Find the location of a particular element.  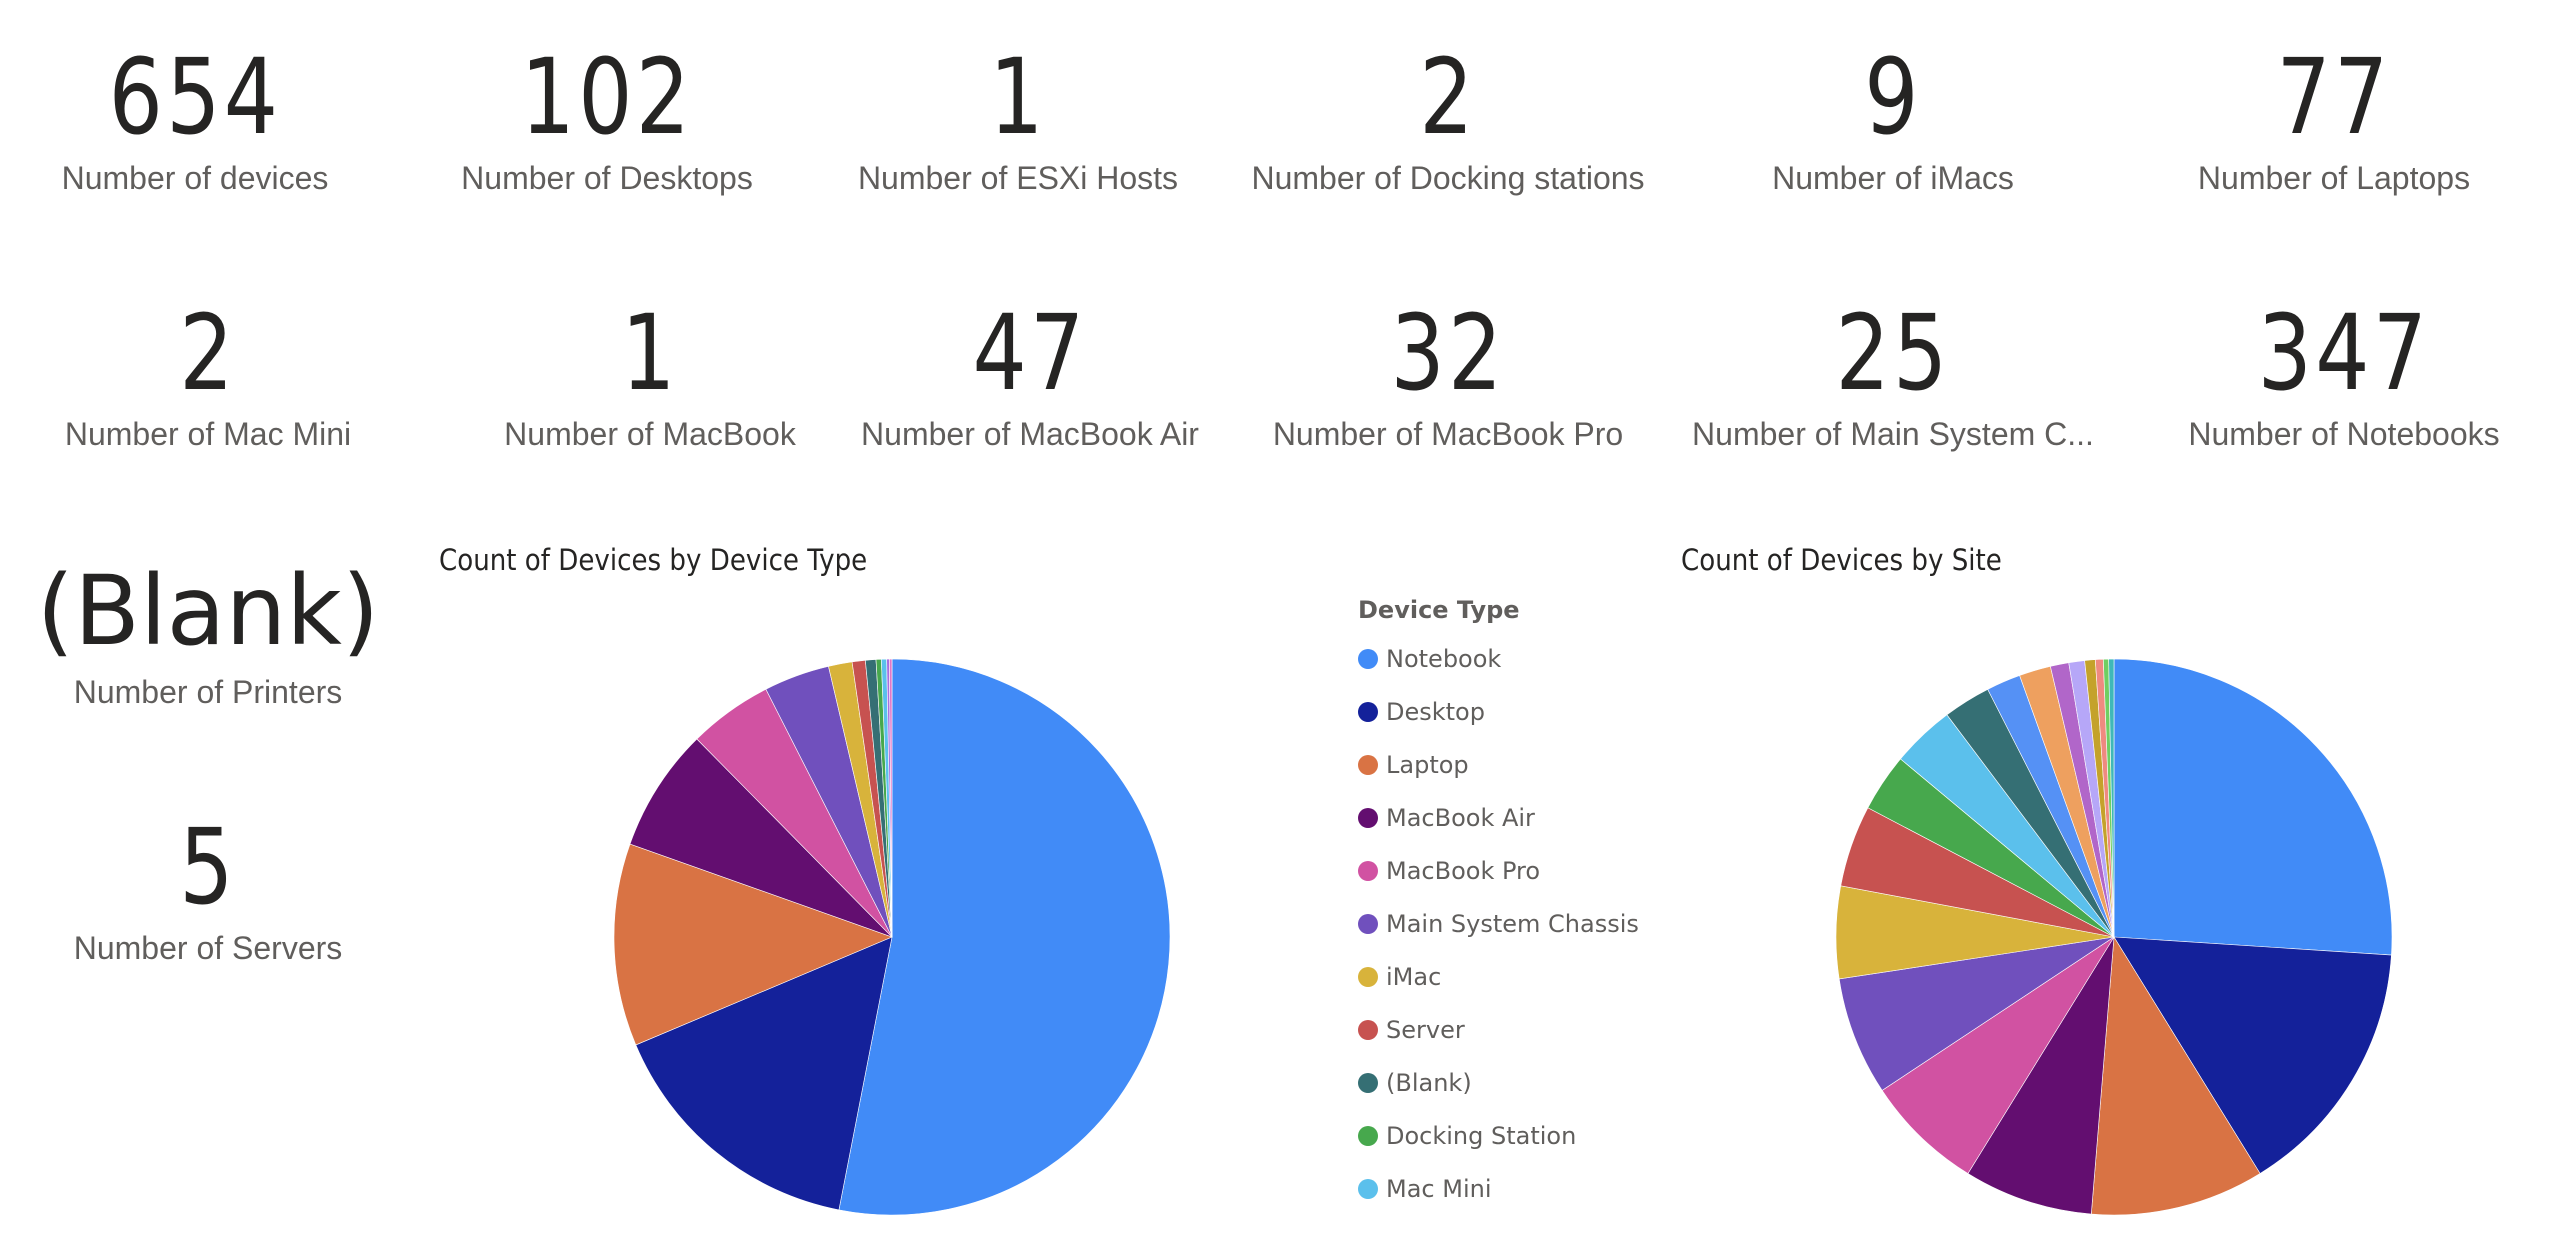

kpi-label: Number of Notebooks is located at coordinates (2344, 434).